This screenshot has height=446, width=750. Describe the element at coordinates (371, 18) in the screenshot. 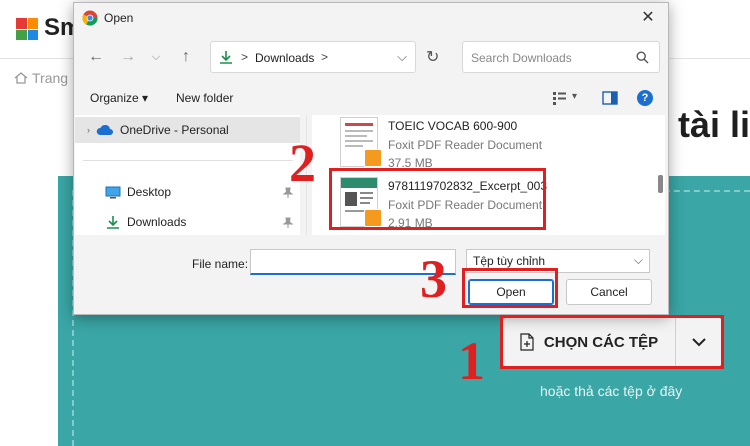

I see `dialog-titlebar: Open ✕` at that location.